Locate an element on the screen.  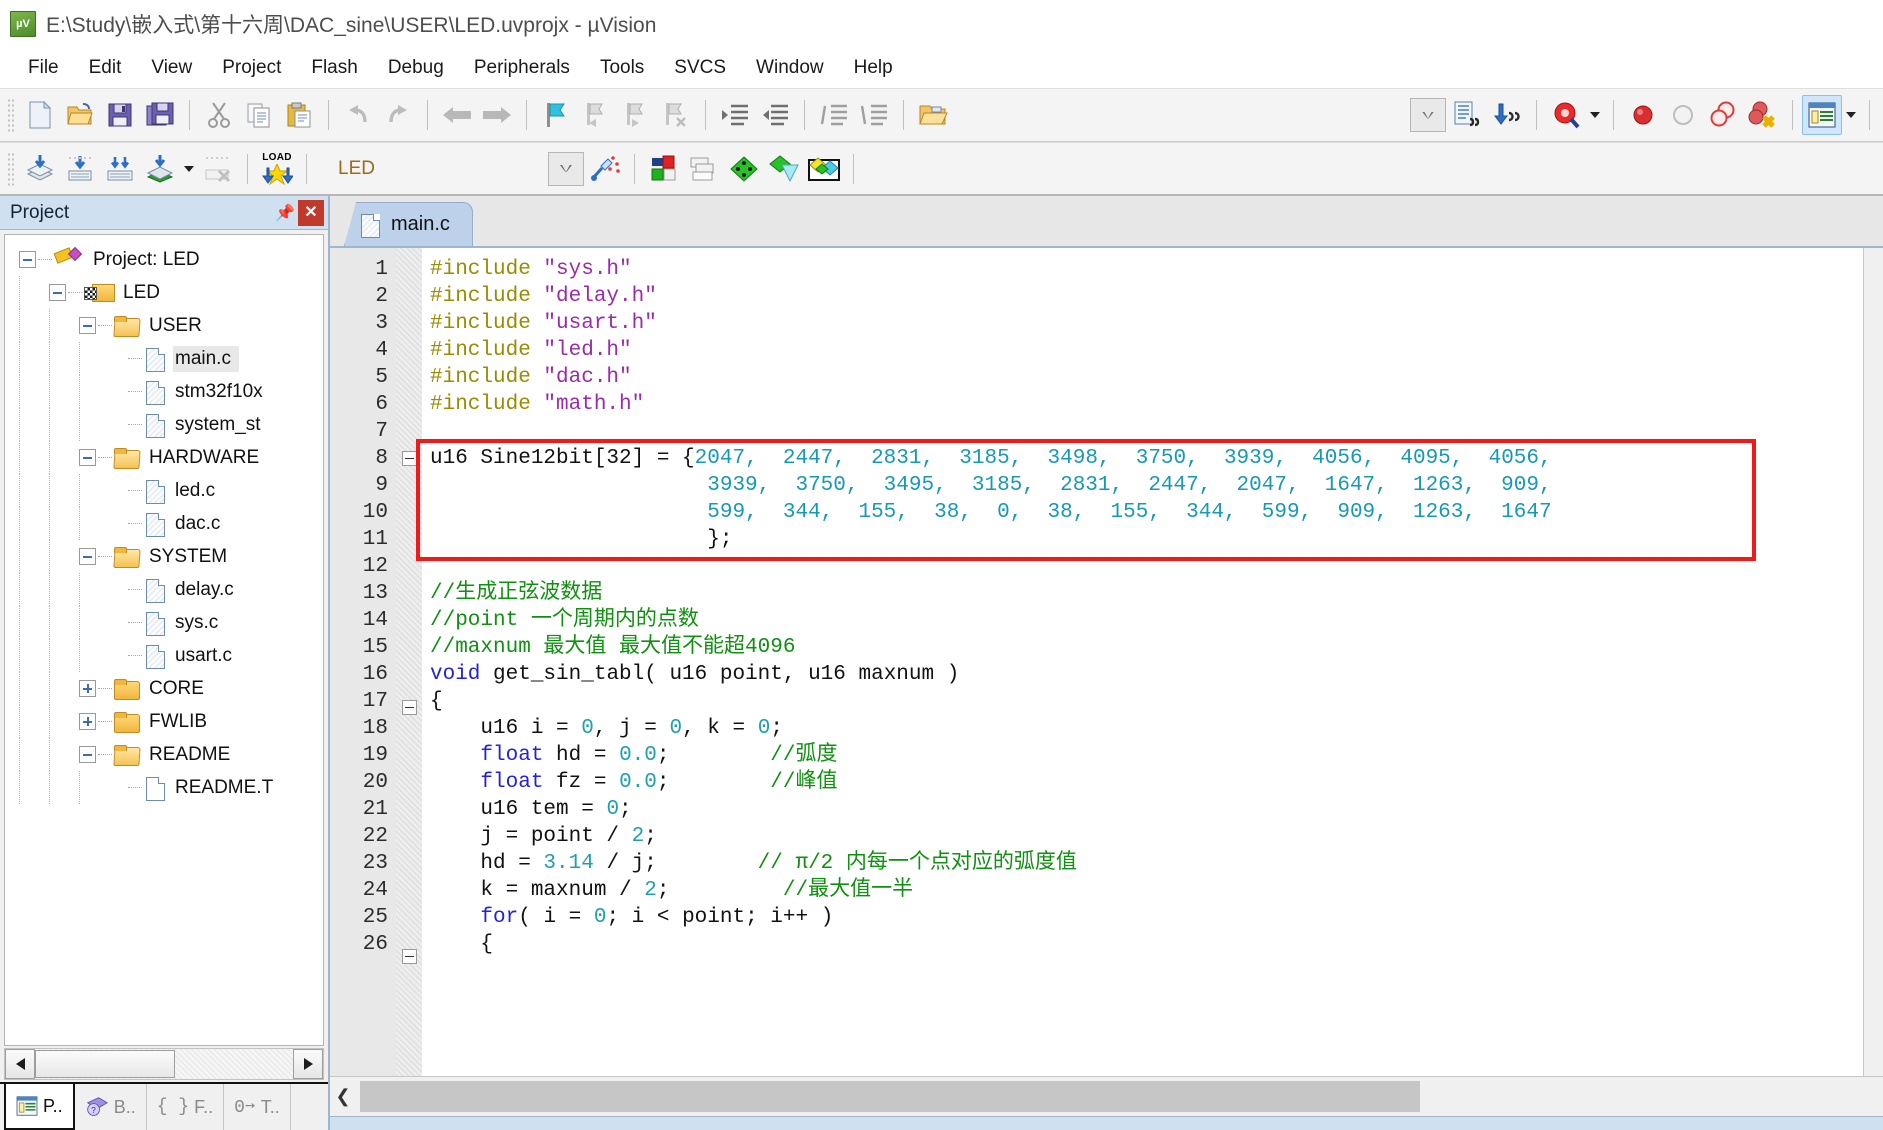
close-icon: ✕ is located at coordinates (311, 212).